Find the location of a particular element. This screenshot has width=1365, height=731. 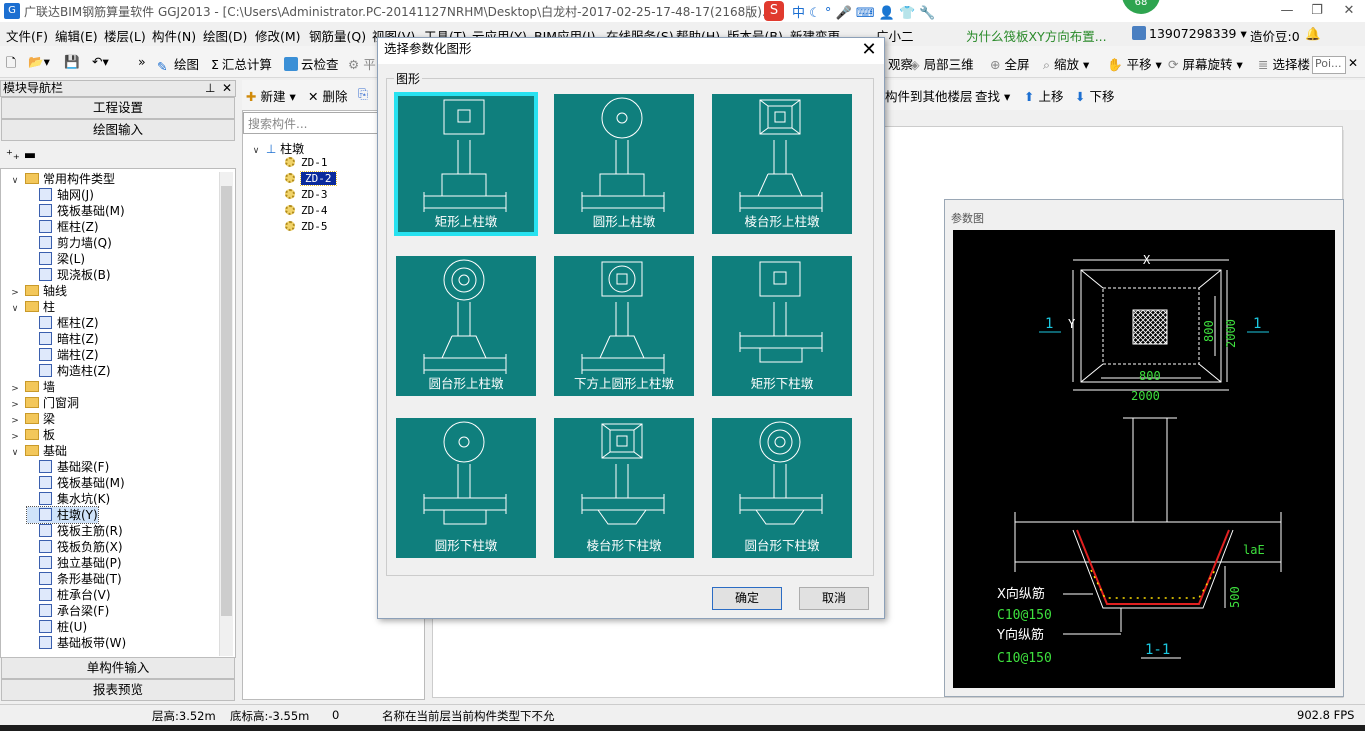

shape-option: 圆台形上柱墩 is located at coordinates (467, 327).